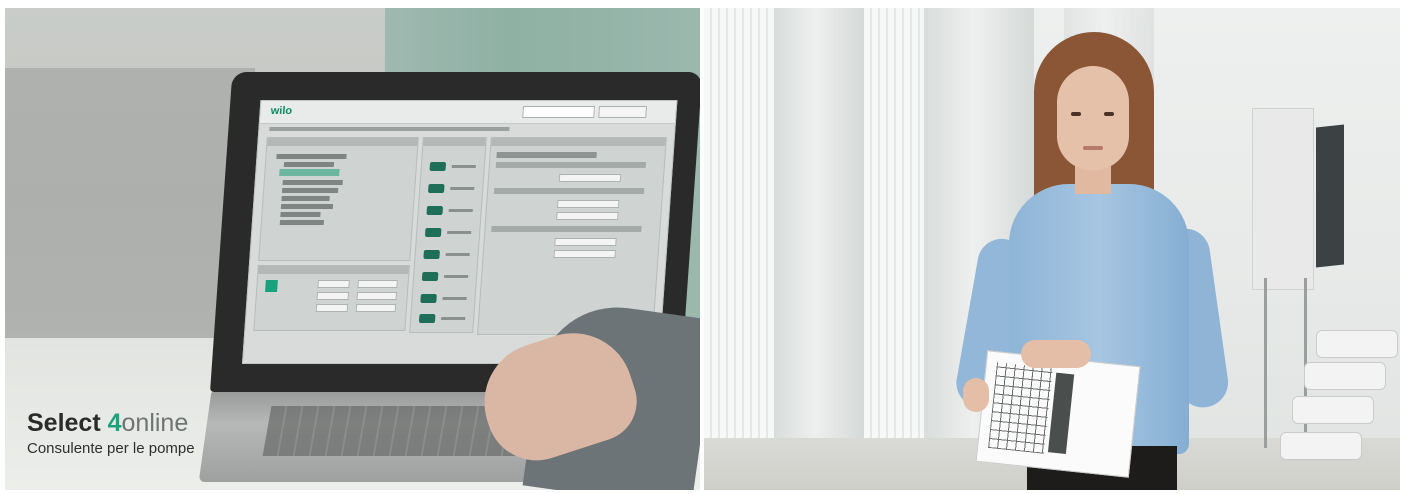 This screenshot has width=1407, height=494. What do you see at coordinates (389, 129) in the screenshot?
I see `app-subtitle-line` at bounding box center [389, 129].